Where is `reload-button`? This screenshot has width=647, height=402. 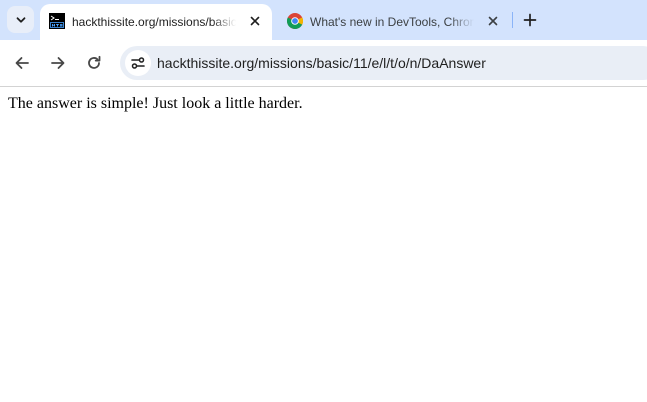
reload-button is located at coordinates (94, 63).